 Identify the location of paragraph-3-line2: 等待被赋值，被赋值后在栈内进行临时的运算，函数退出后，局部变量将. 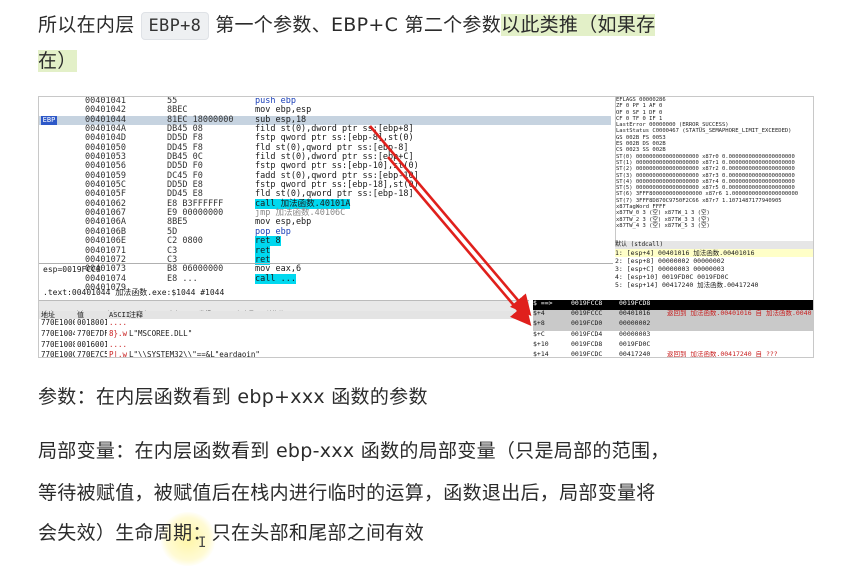
(347, 493).